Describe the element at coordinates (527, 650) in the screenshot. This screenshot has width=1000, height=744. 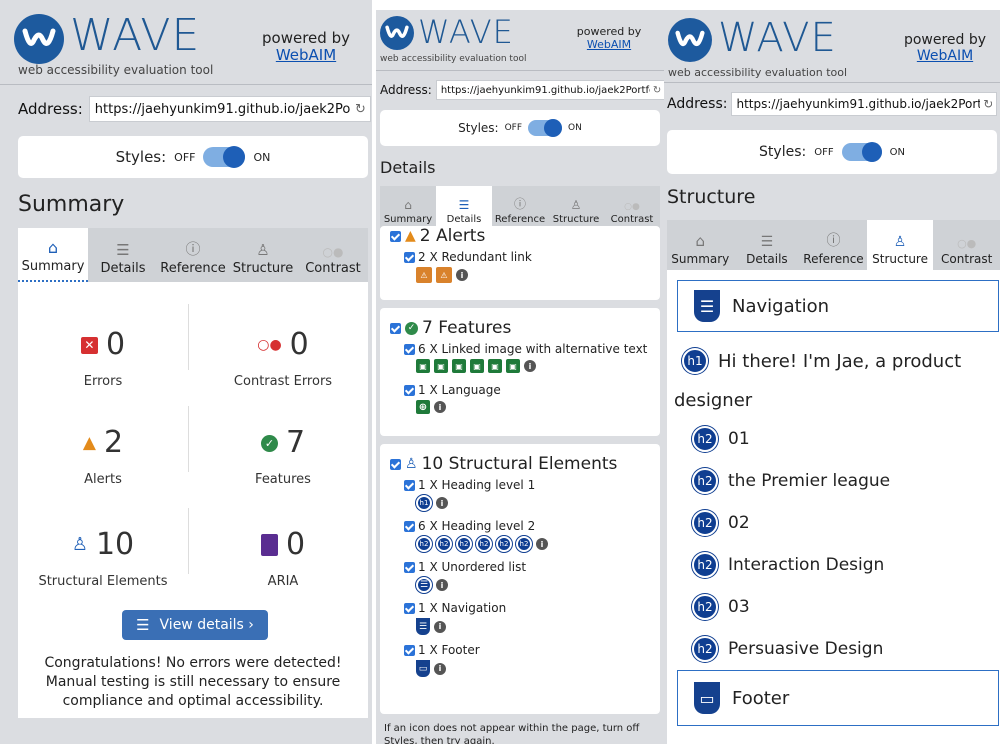
I see `structural-item: 1 X Footer` at that location.